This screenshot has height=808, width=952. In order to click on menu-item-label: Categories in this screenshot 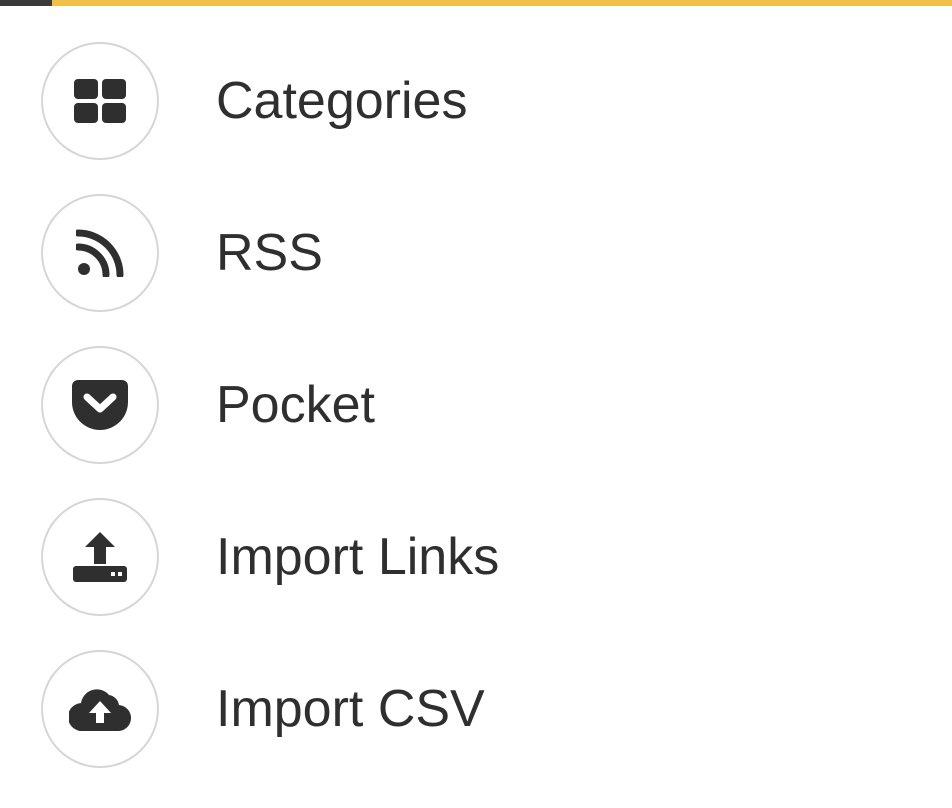, I will do `click(342, 101)`.